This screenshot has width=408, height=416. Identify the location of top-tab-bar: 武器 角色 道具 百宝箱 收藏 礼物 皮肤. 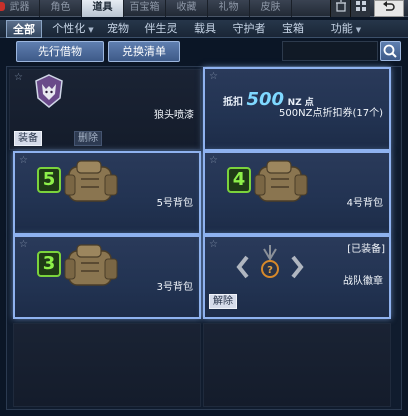
(204, 8).